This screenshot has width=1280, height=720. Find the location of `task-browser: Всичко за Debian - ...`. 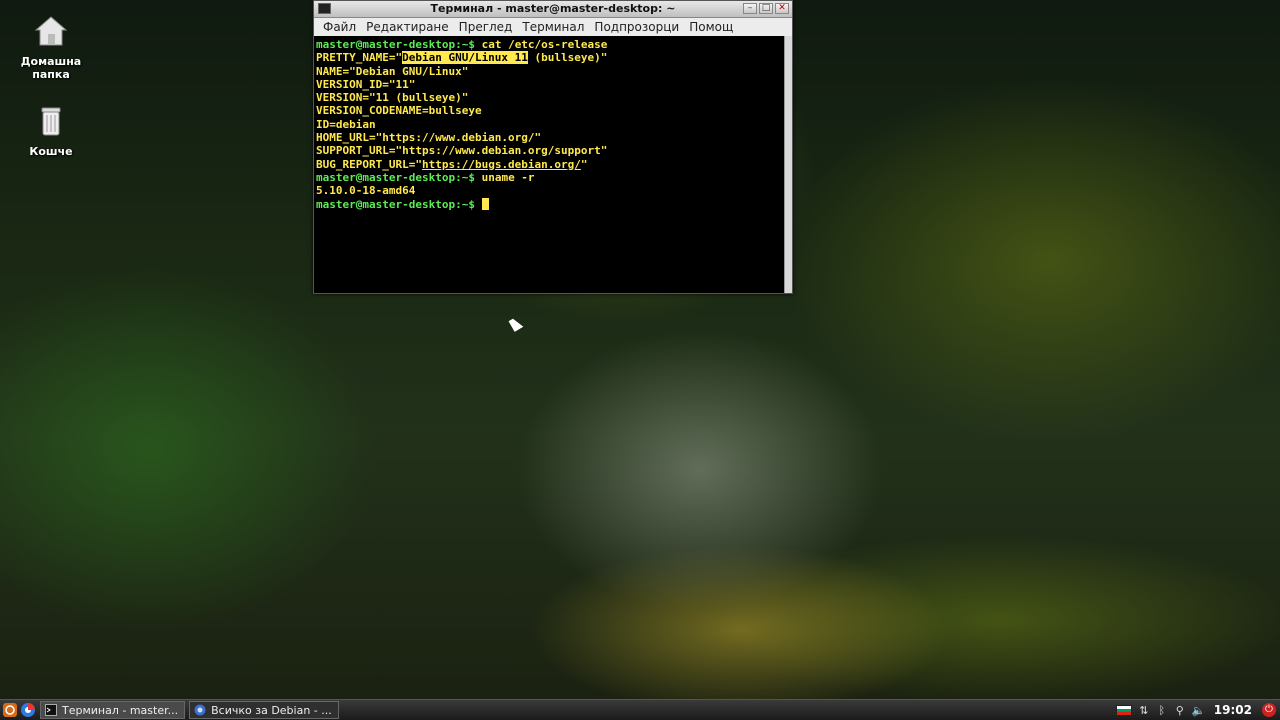

task-browser: Всичко за Debian - ... is located at coordinates (264, 710).